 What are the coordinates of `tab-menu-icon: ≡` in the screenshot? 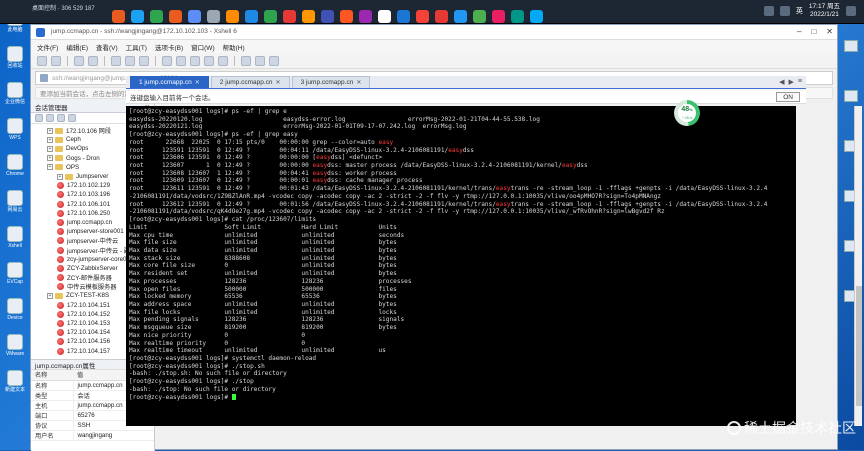 It's located at (800, 82).